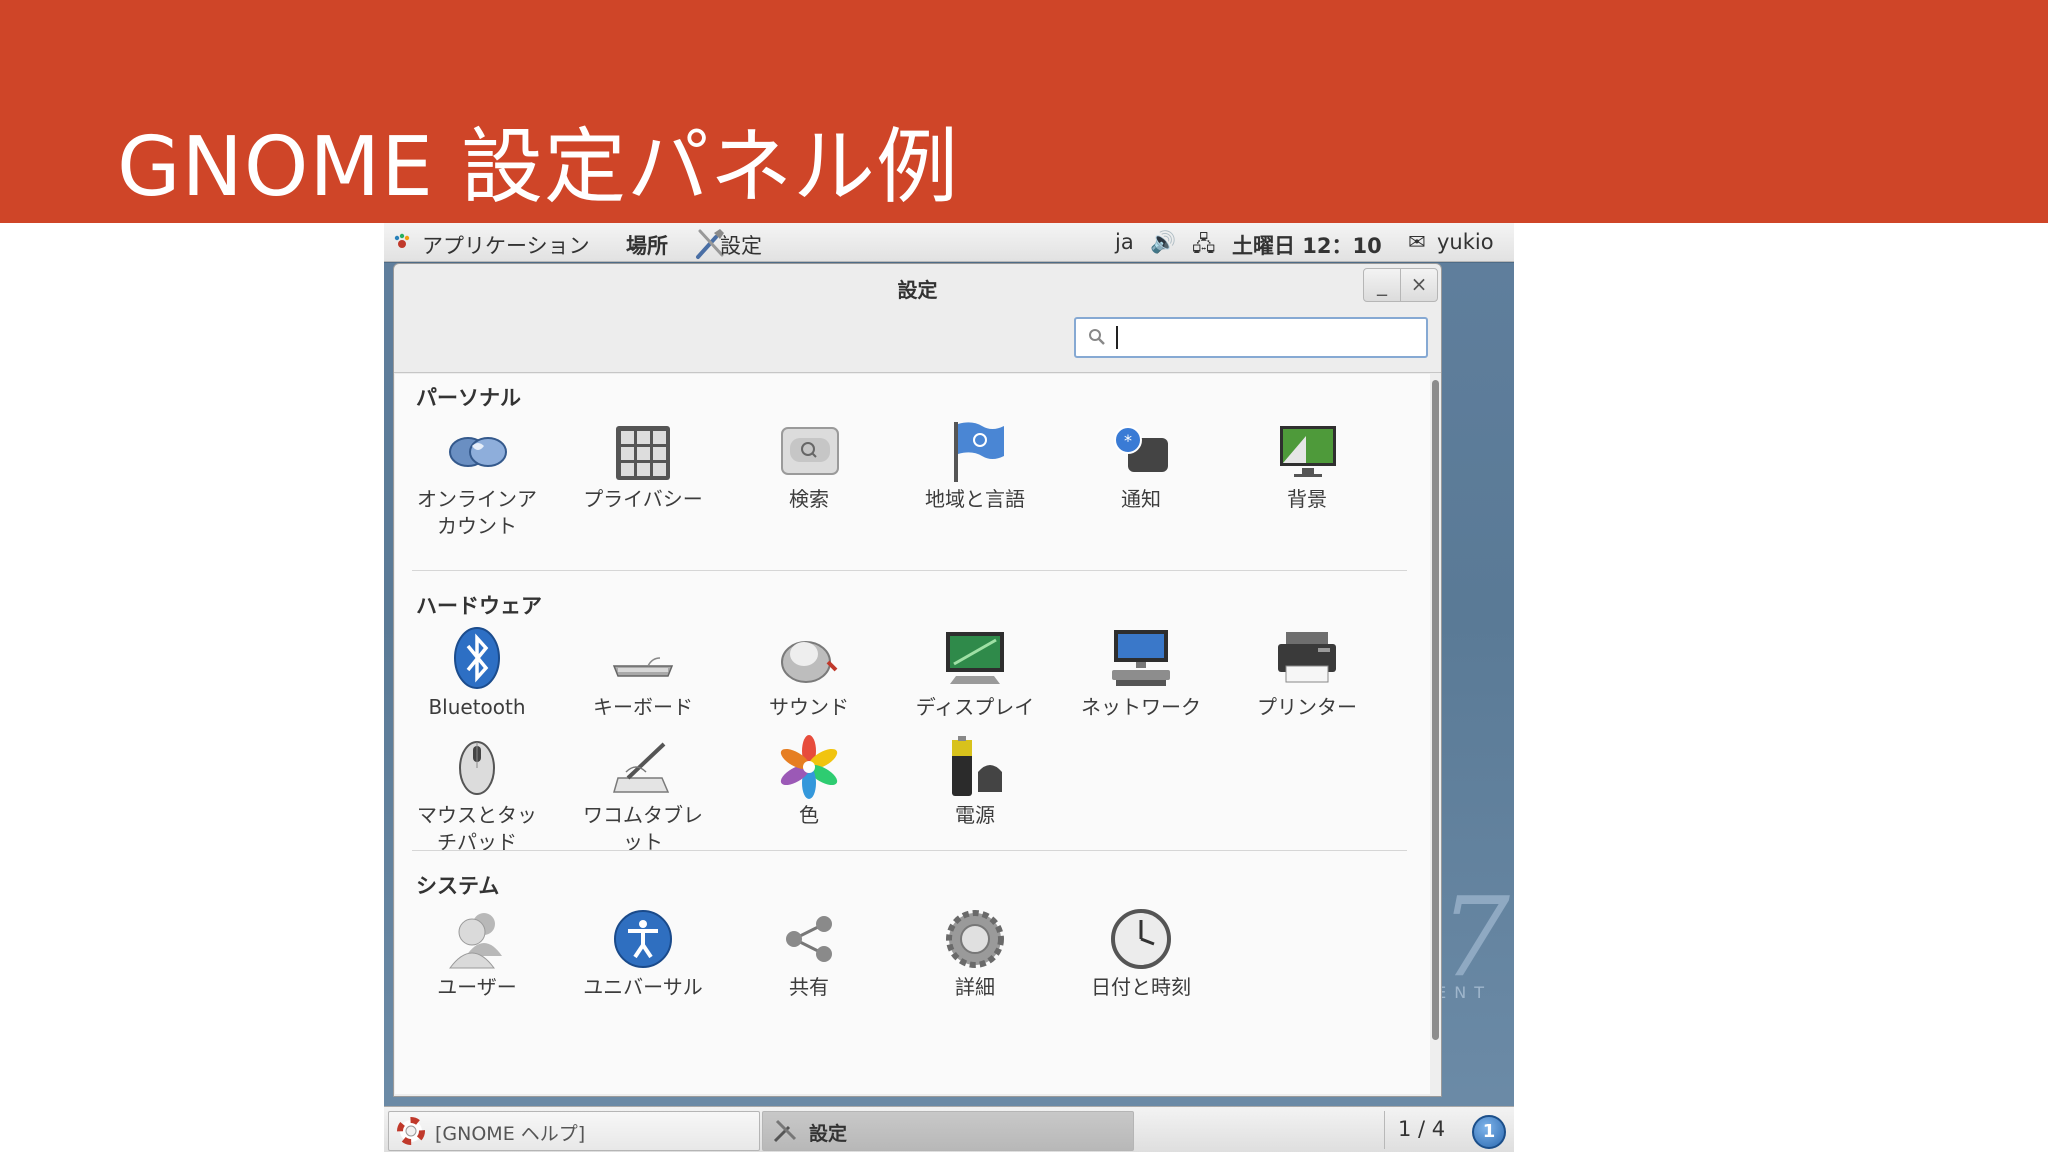 The height and width of the screenshot is (1152, 2048). Describe the element at coordinates (1117, 337) in the screenshot. I see `text-caret` at that location.